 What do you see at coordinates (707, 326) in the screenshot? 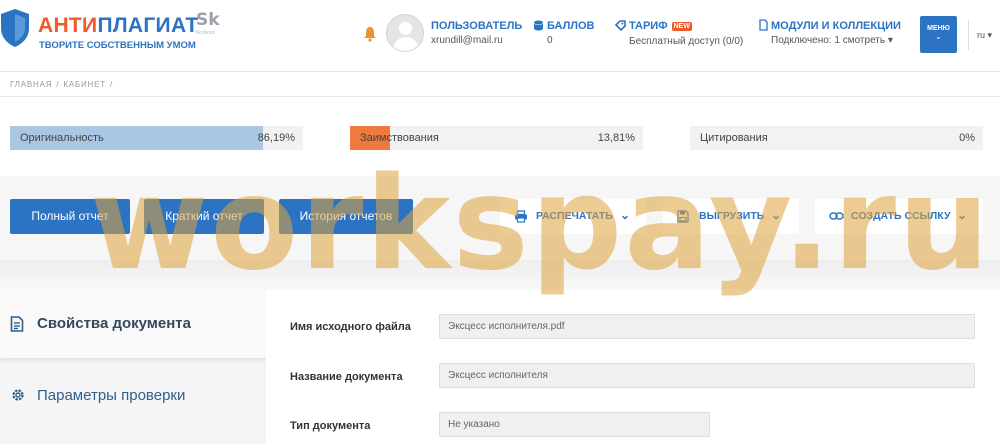
I see `source-filename-field: Эксцесс исполнителя.pdf` at bounding box center [707, 326].